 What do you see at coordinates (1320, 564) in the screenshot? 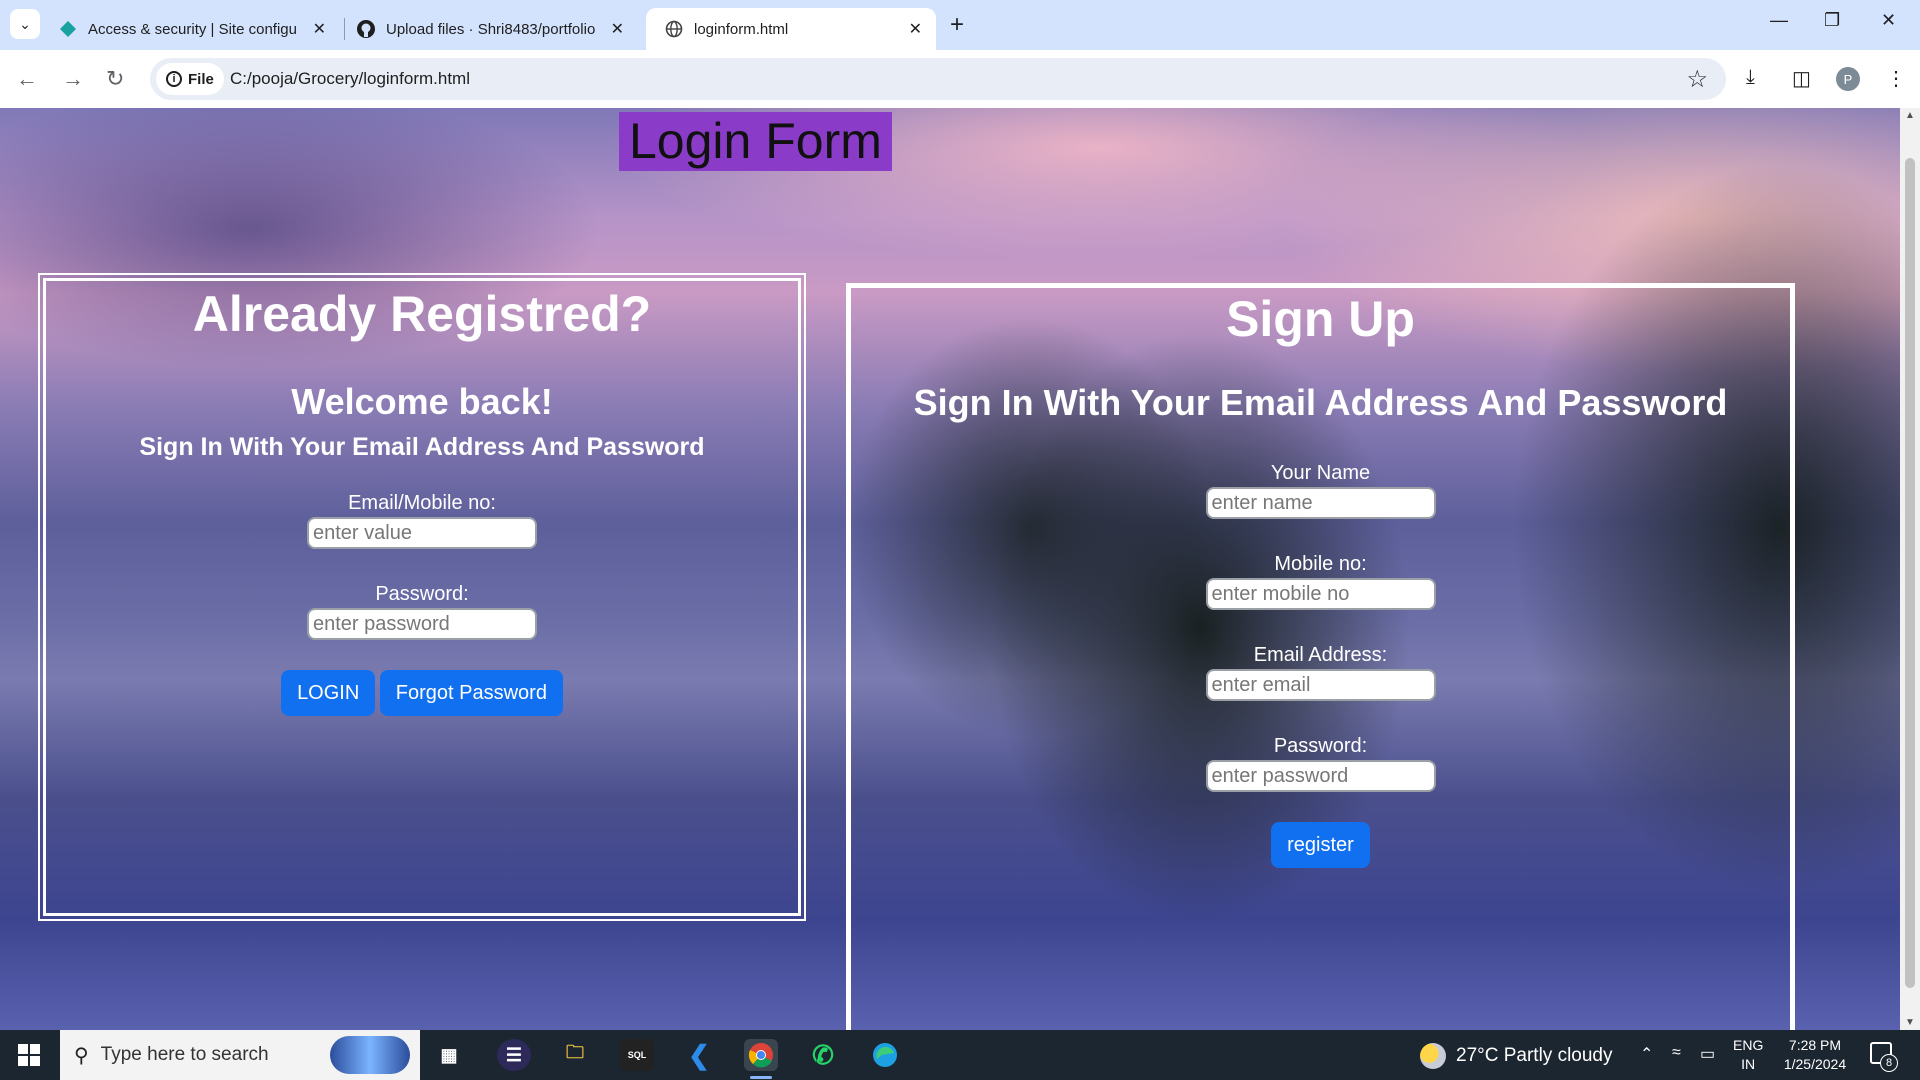
I see `mobile-label: Mobile no:` at bounding box center [1320, 564].